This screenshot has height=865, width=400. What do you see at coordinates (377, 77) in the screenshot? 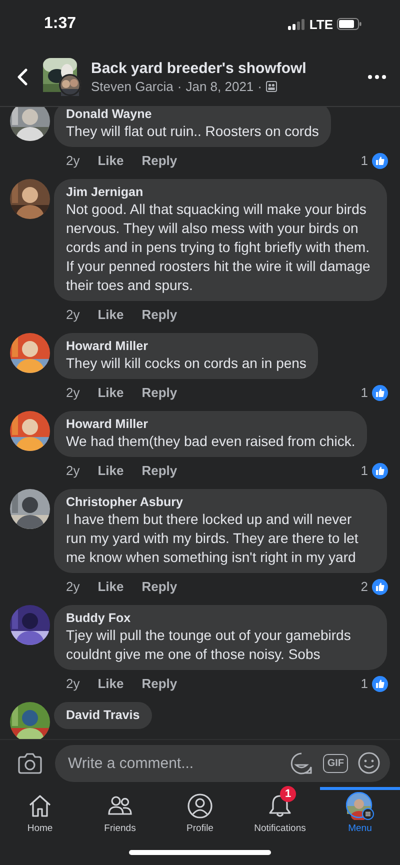
I see `more-icon` at bounding box center [377, 77].